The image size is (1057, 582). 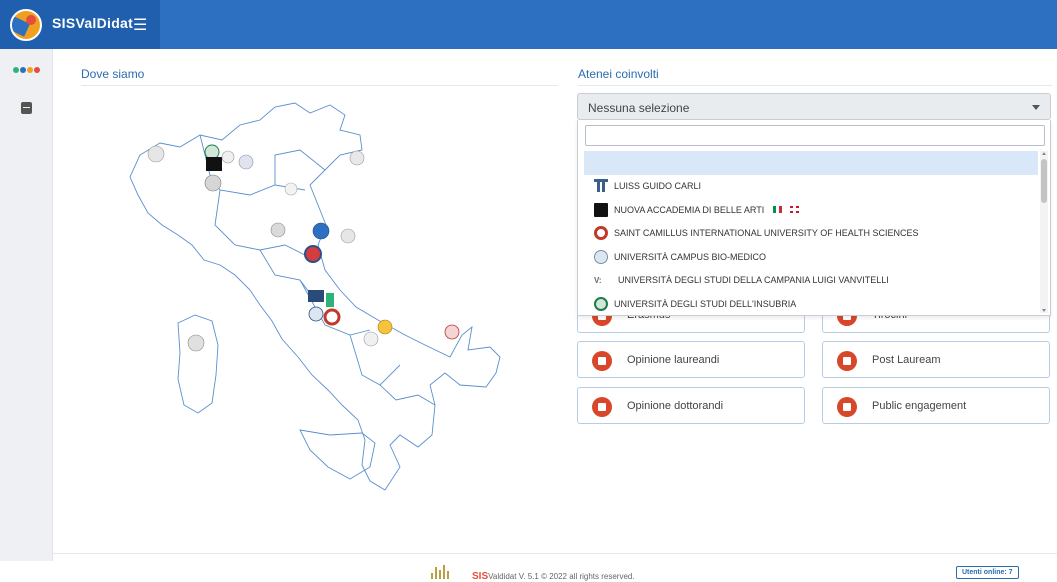 What do you see at coordinates (26, 25) in the screenshot?
I see `app-logo` at bounding box center [26, 25].